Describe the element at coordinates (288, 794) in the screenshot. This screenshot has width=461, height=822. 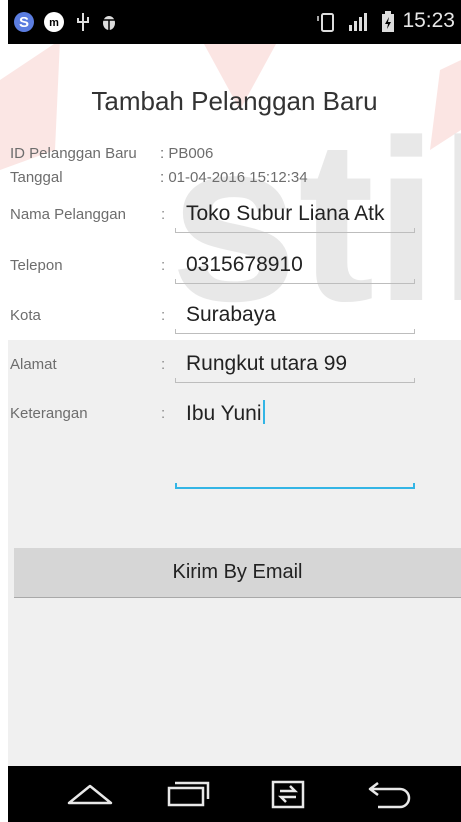
I see `switch-icon` at that location.